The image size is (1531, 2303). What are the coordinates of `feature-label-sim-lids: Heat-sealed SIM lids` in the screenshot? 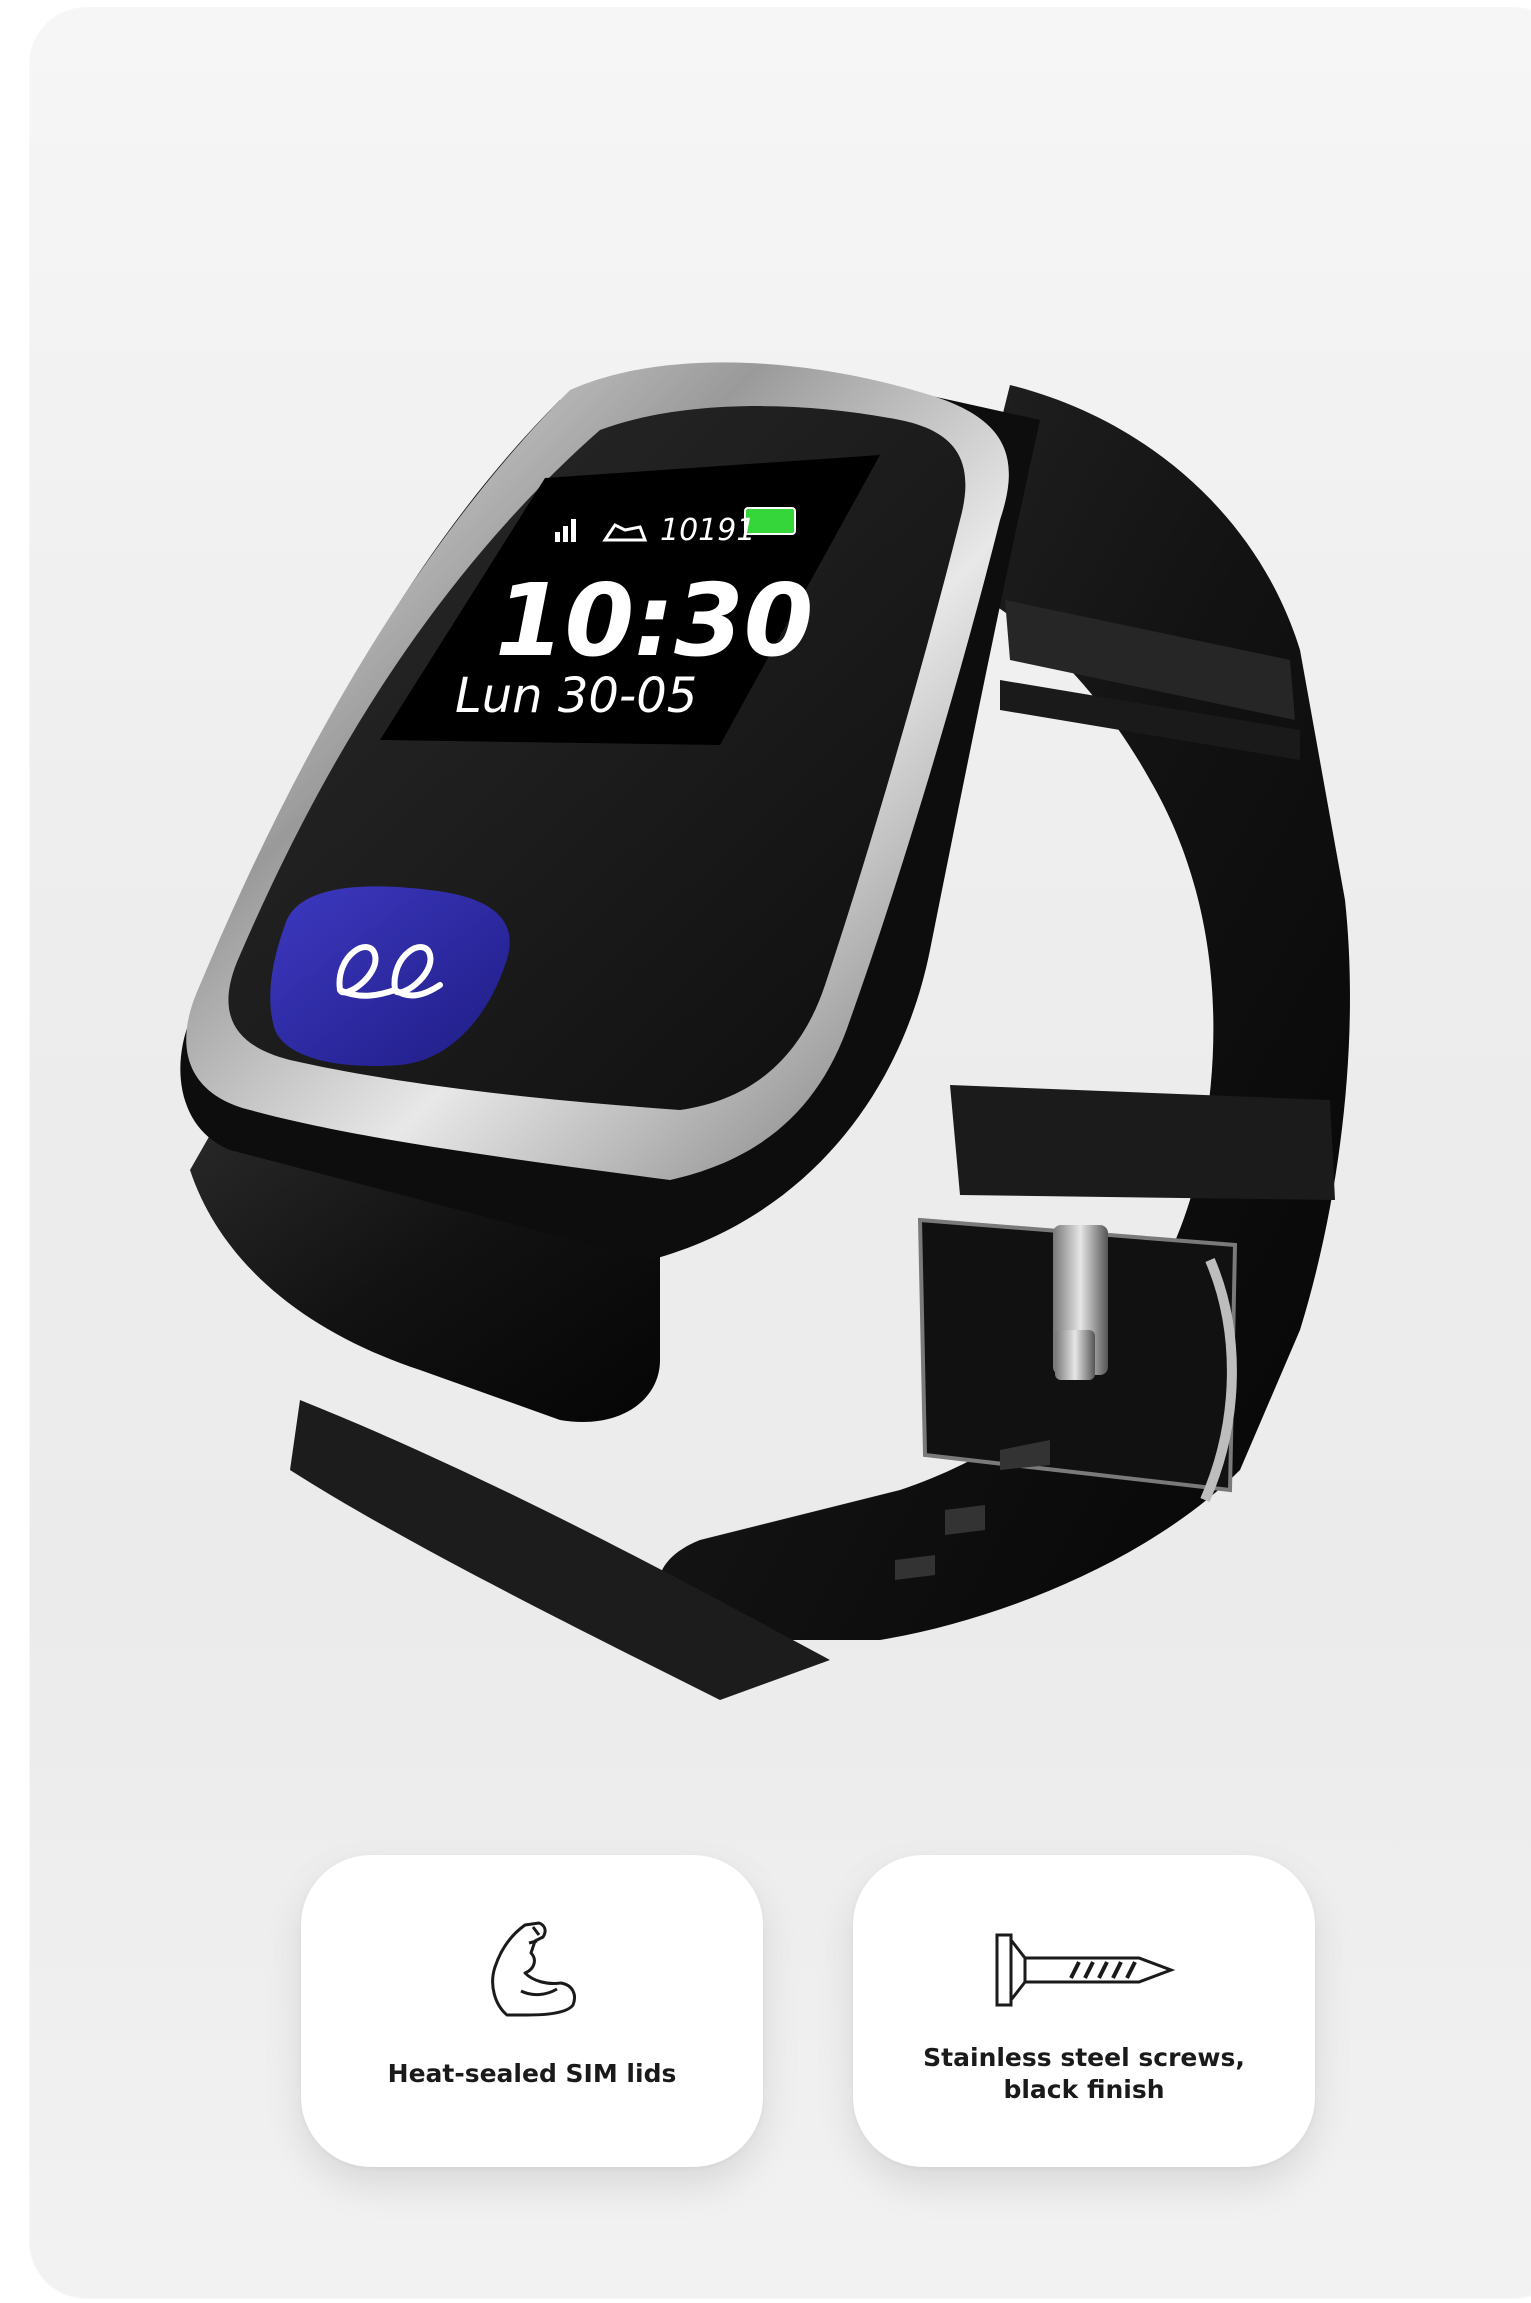 It's located at (532, 2073).